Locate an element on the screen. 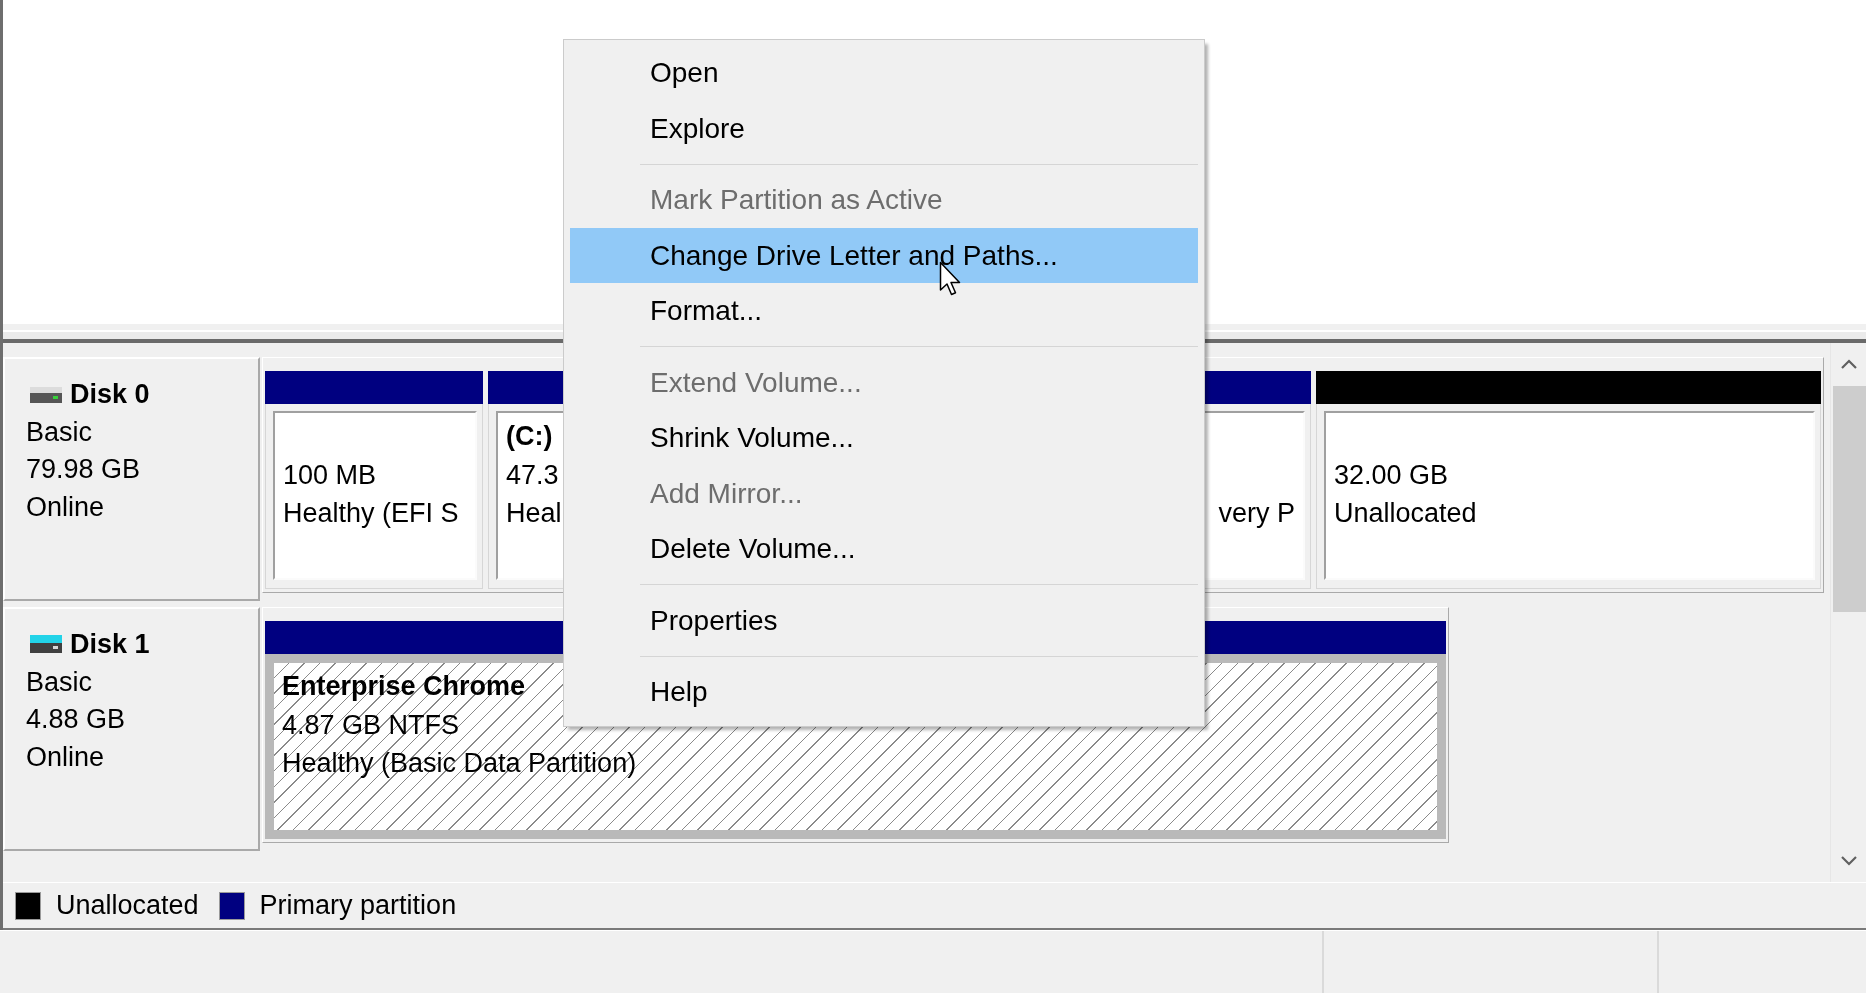  partition-box: 32.00 GB Unallocated is located at coordinates (1569, 495).